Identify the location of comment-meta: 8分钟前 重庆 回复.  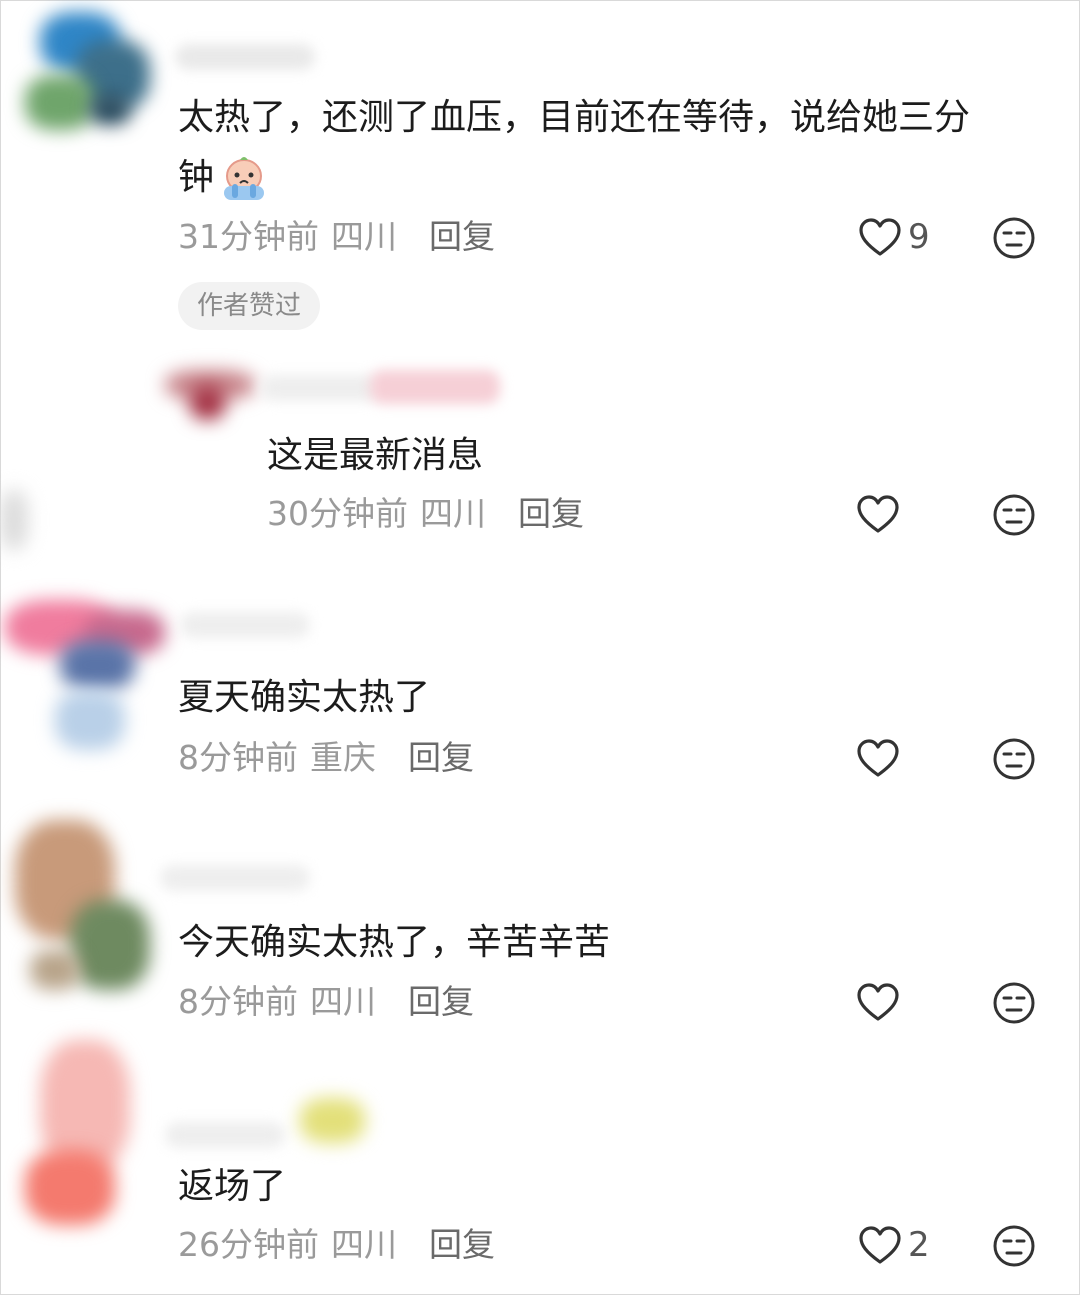
(326, 758).